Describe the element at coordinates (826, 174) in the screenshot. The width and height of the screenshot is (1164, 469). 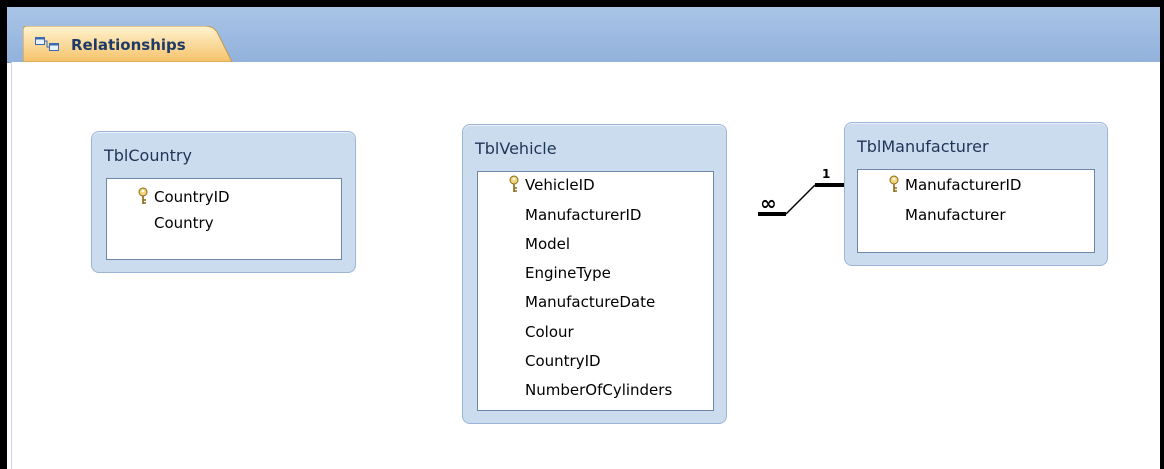
I see `one-label: 1` at that location.